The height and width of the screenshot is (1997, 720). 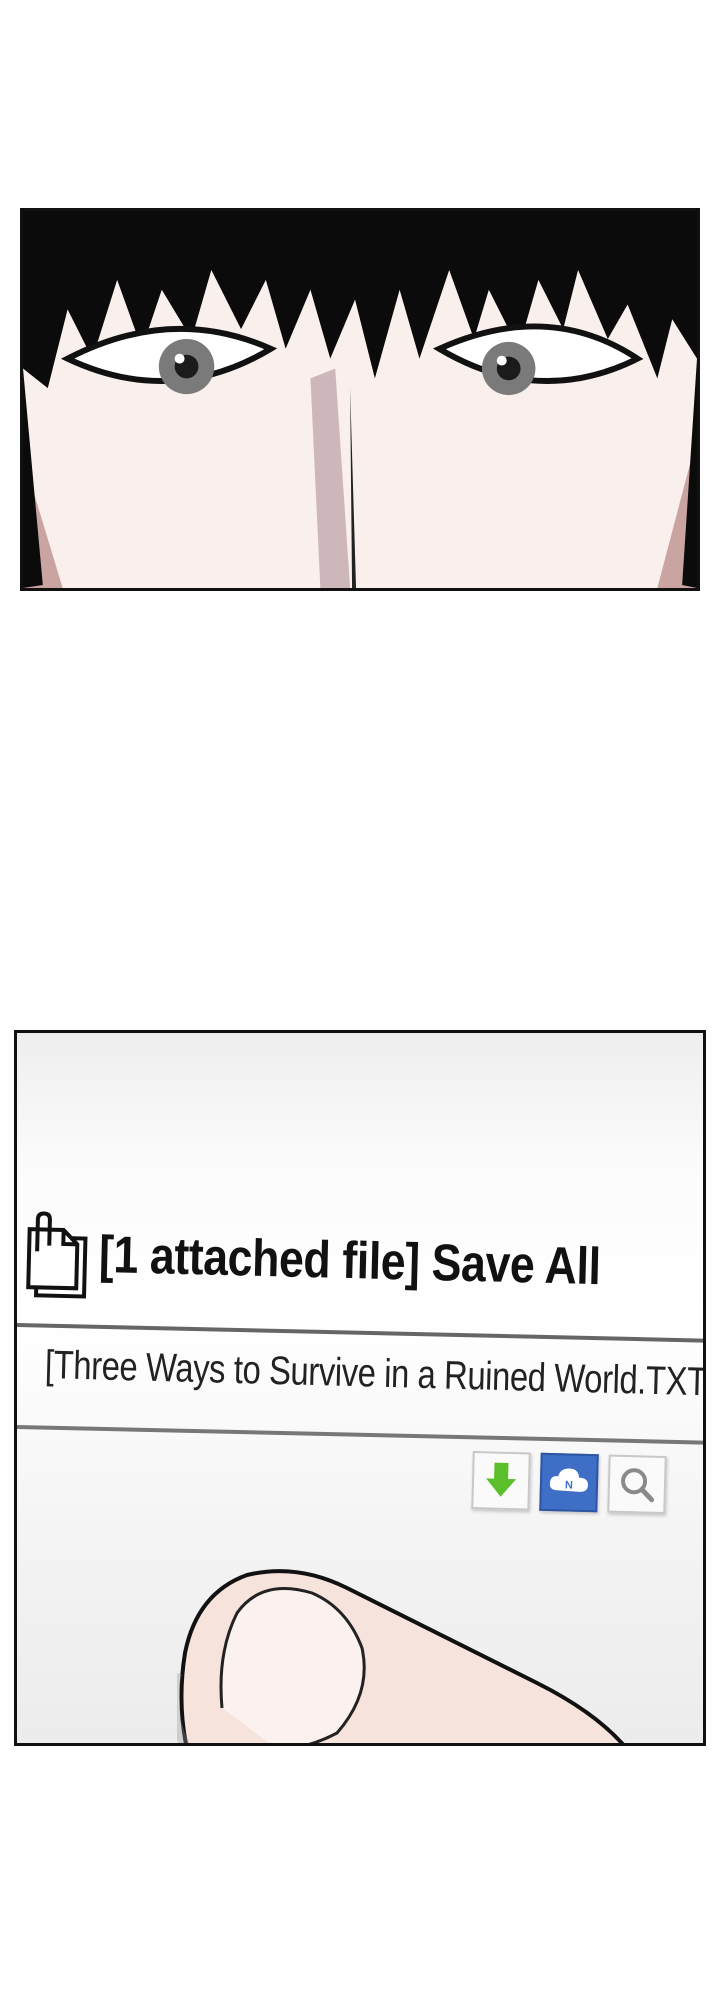 I want to click on preview-button, so click(x=637, y=1484).